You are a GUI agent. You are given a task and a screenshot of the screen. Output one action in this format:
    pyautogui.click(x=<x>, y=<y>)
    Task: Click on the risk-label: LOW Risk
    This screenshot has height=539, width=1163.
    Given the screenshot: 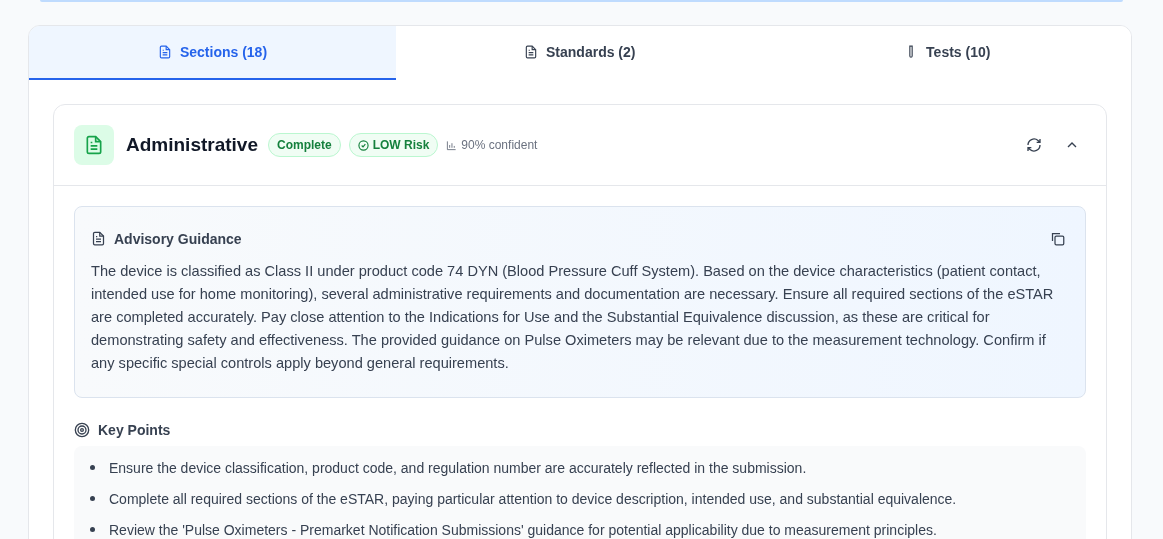 What is the action you would take?
    pyautogui.click(x=401, y=145)
    